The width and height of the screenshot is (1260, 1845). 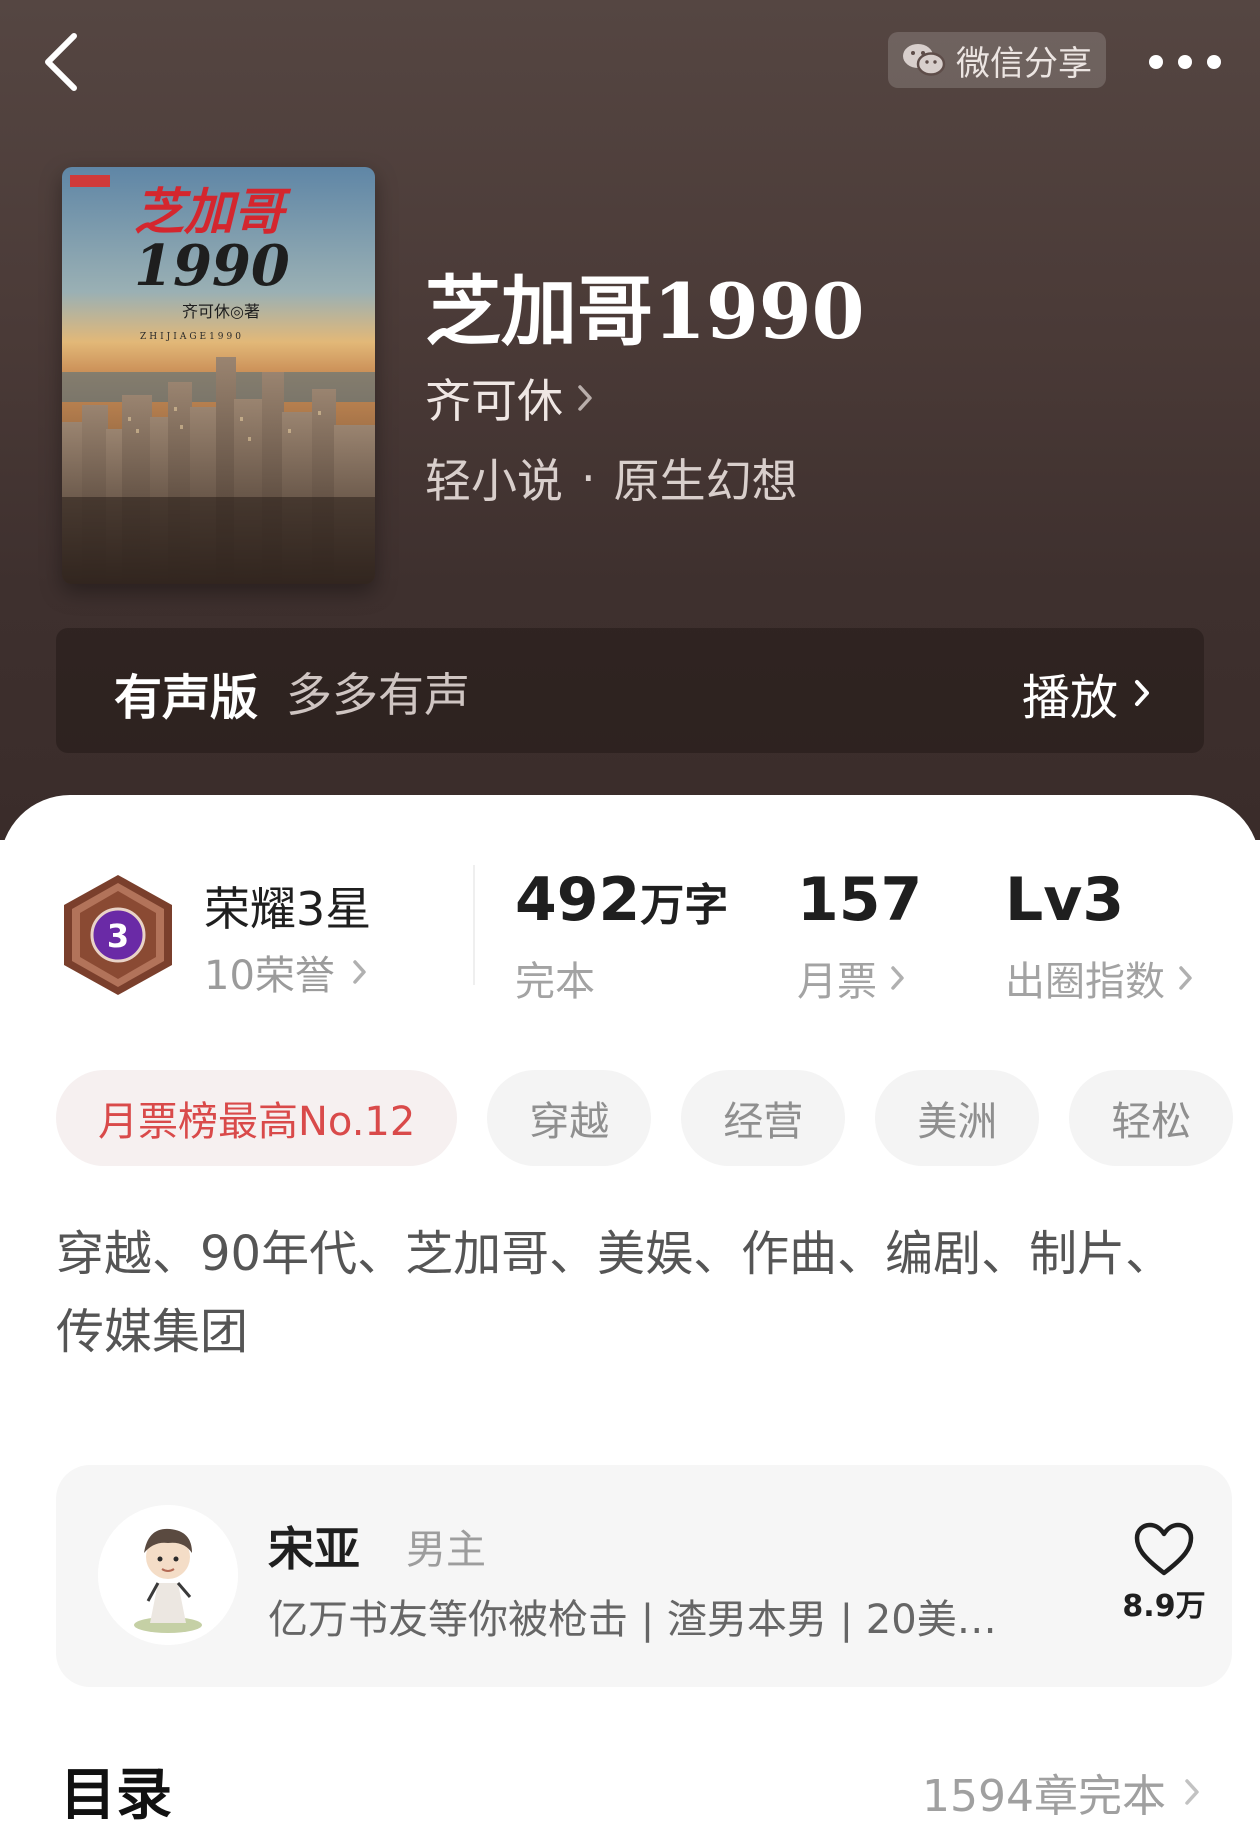 I want to click on tag-item: 经营, so click(x=763, y=1118).